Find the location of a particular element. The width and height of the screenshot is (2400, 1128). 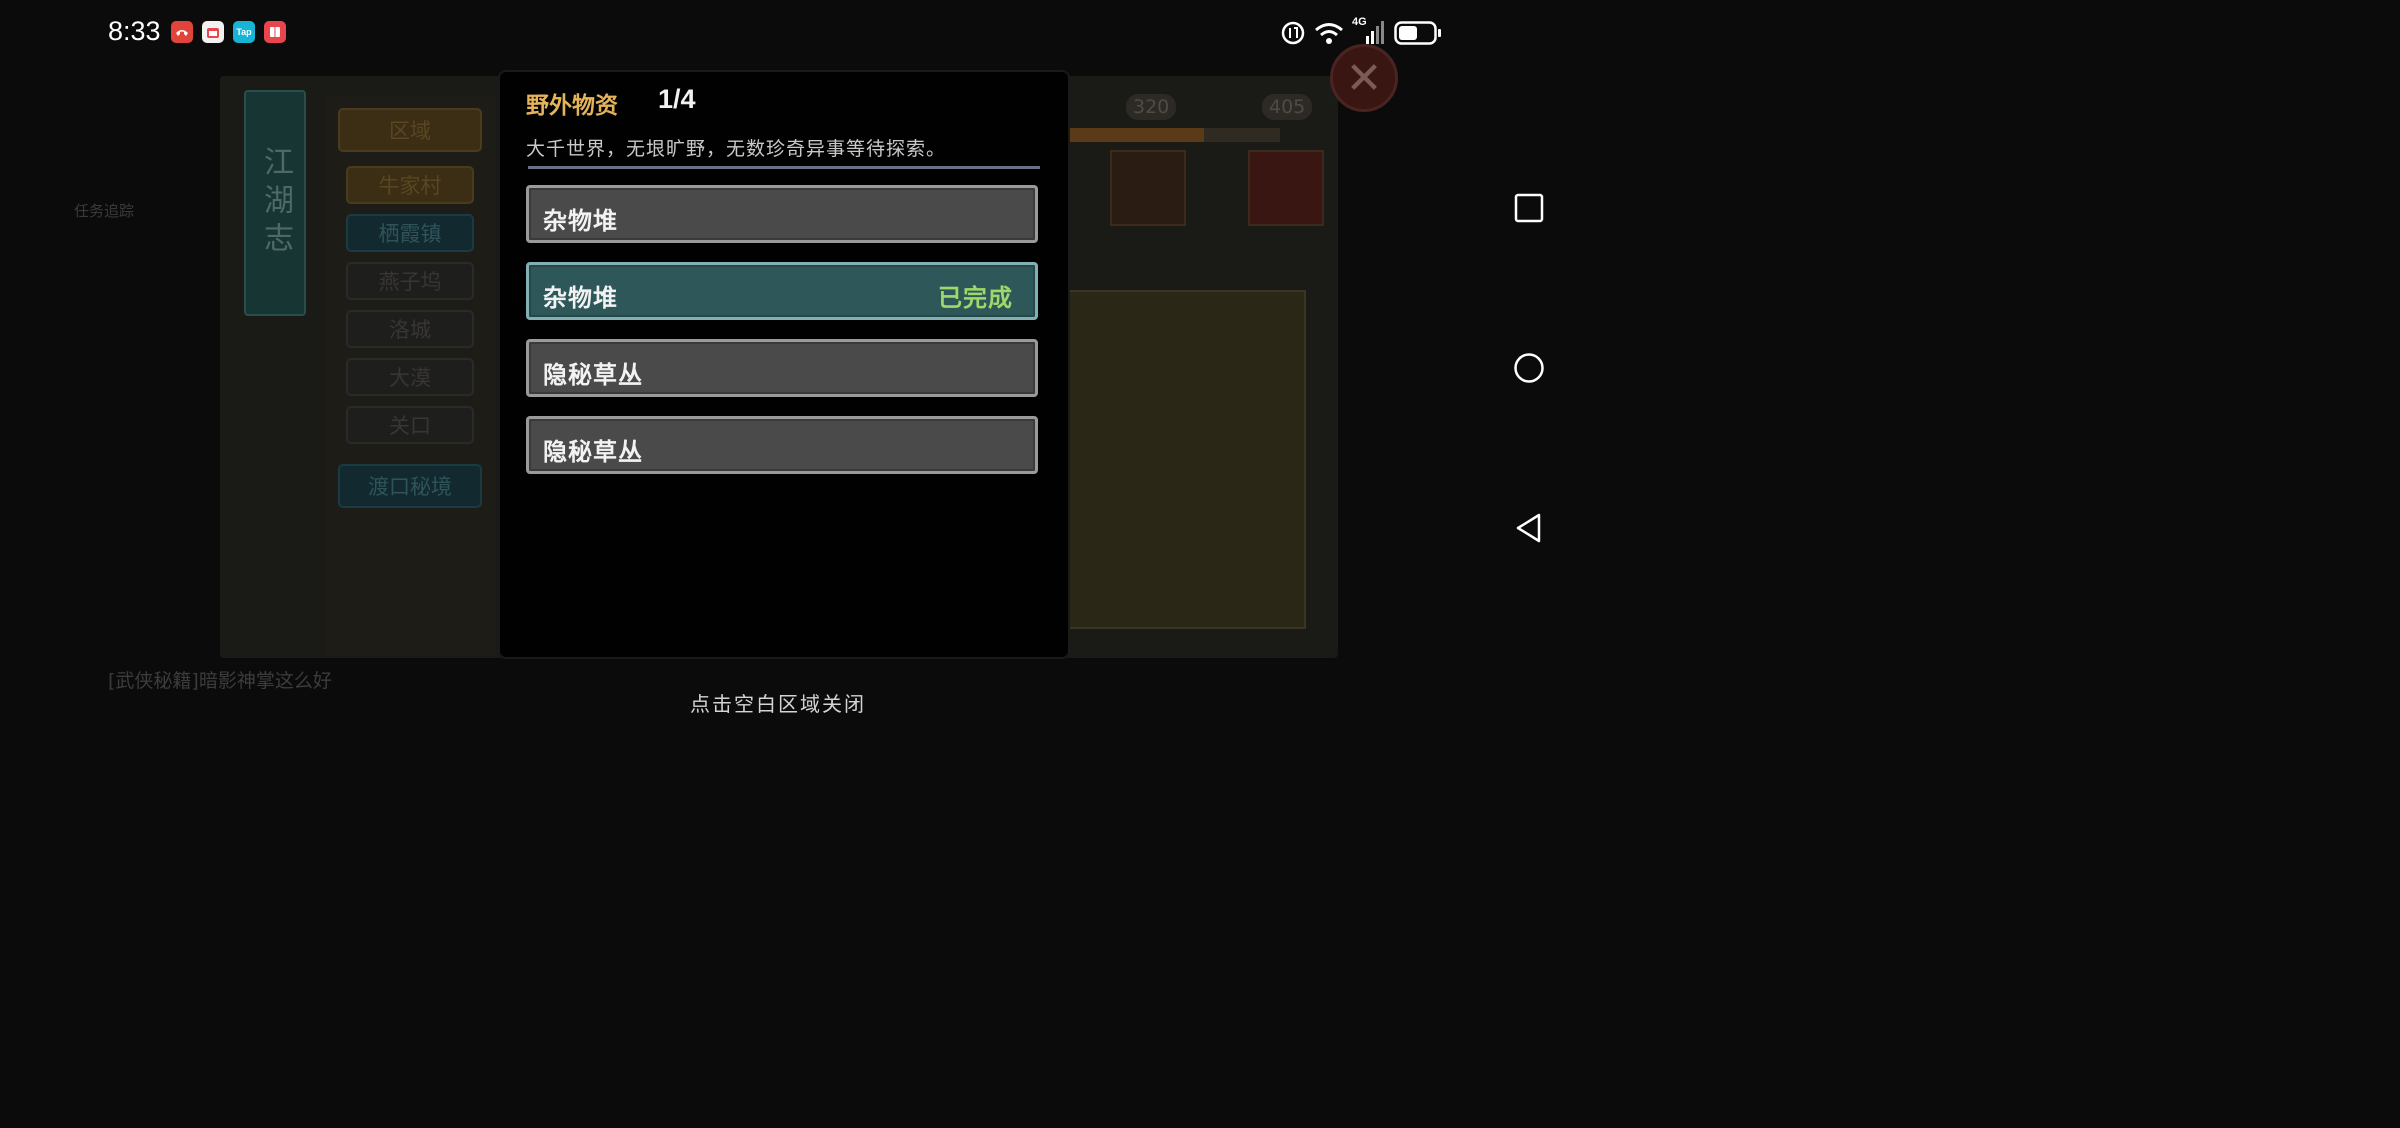

taptap-label: Tap is located at coordinates (244, 32).